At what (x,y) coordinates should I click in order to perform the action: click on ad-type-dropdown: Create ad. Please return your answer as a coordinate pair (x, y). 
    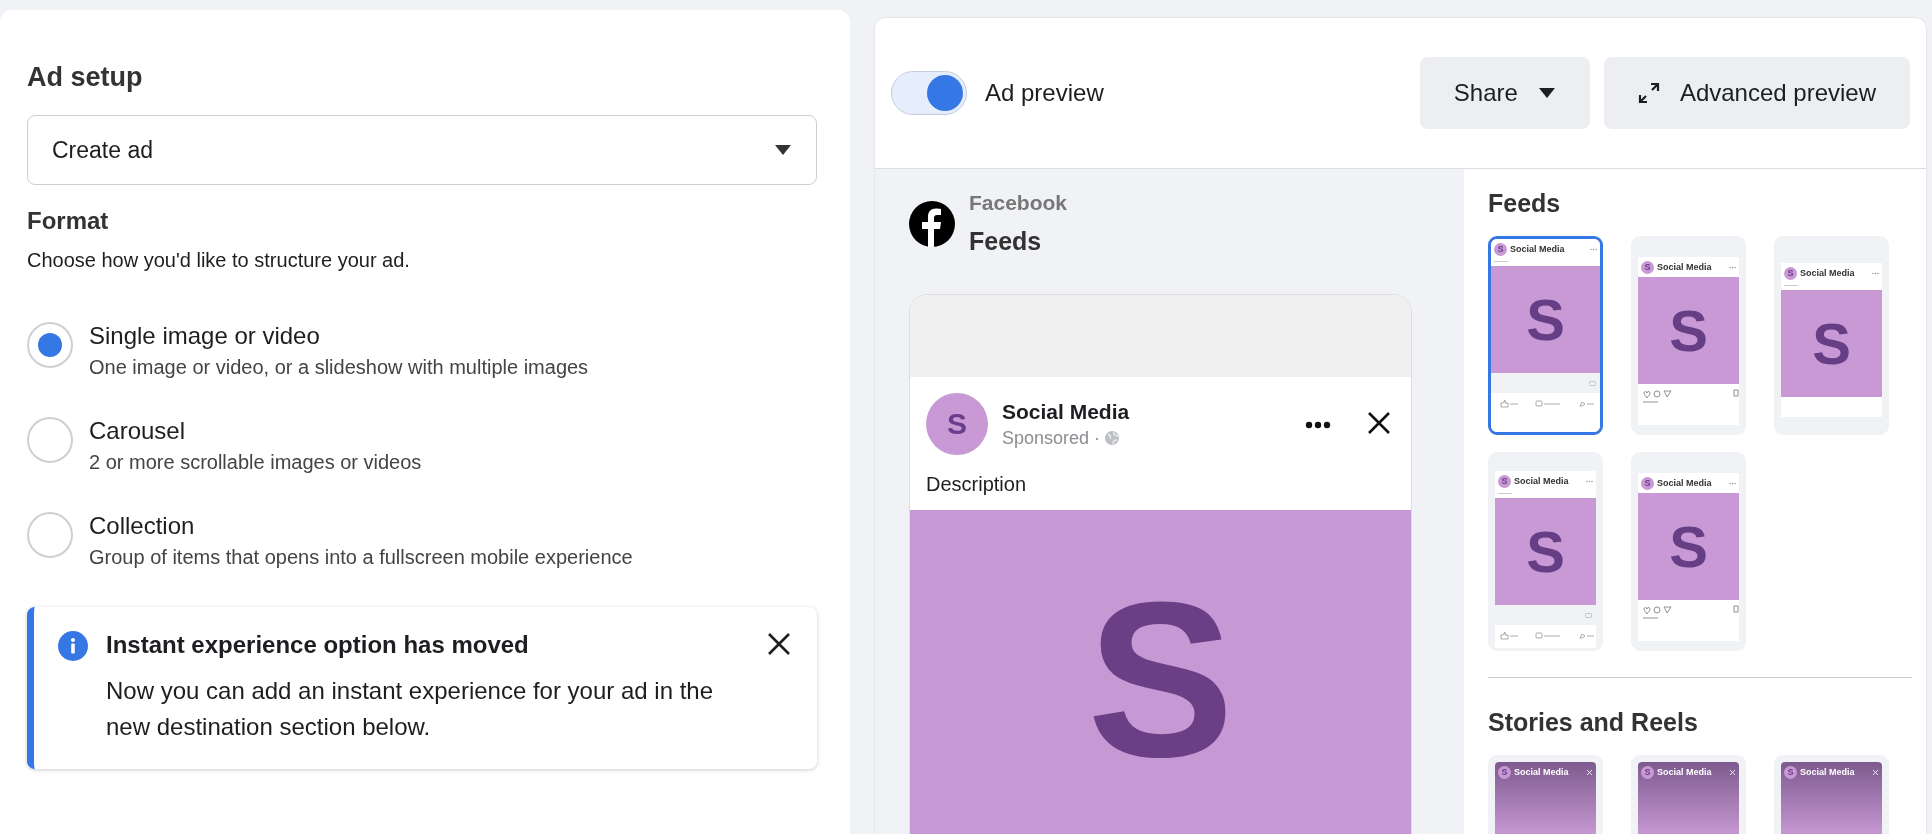
    Looking at the image, I should click on (422, 150).